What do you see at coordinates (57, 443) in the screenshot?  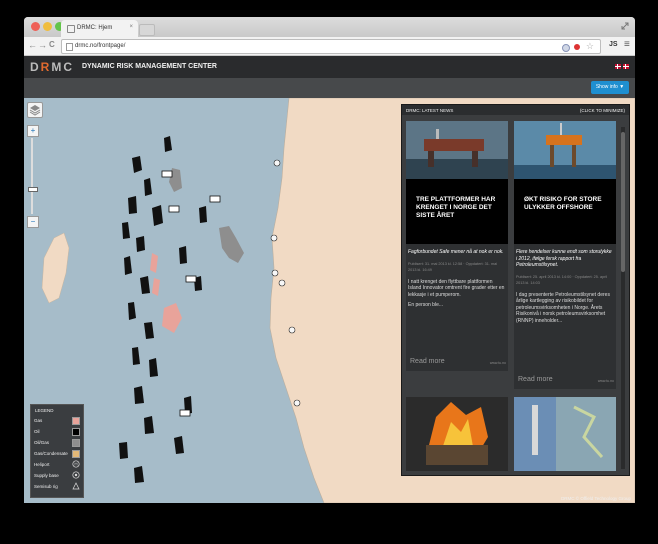 I see `legend-item: Oil/Gas` at bounding box center [57, 443].